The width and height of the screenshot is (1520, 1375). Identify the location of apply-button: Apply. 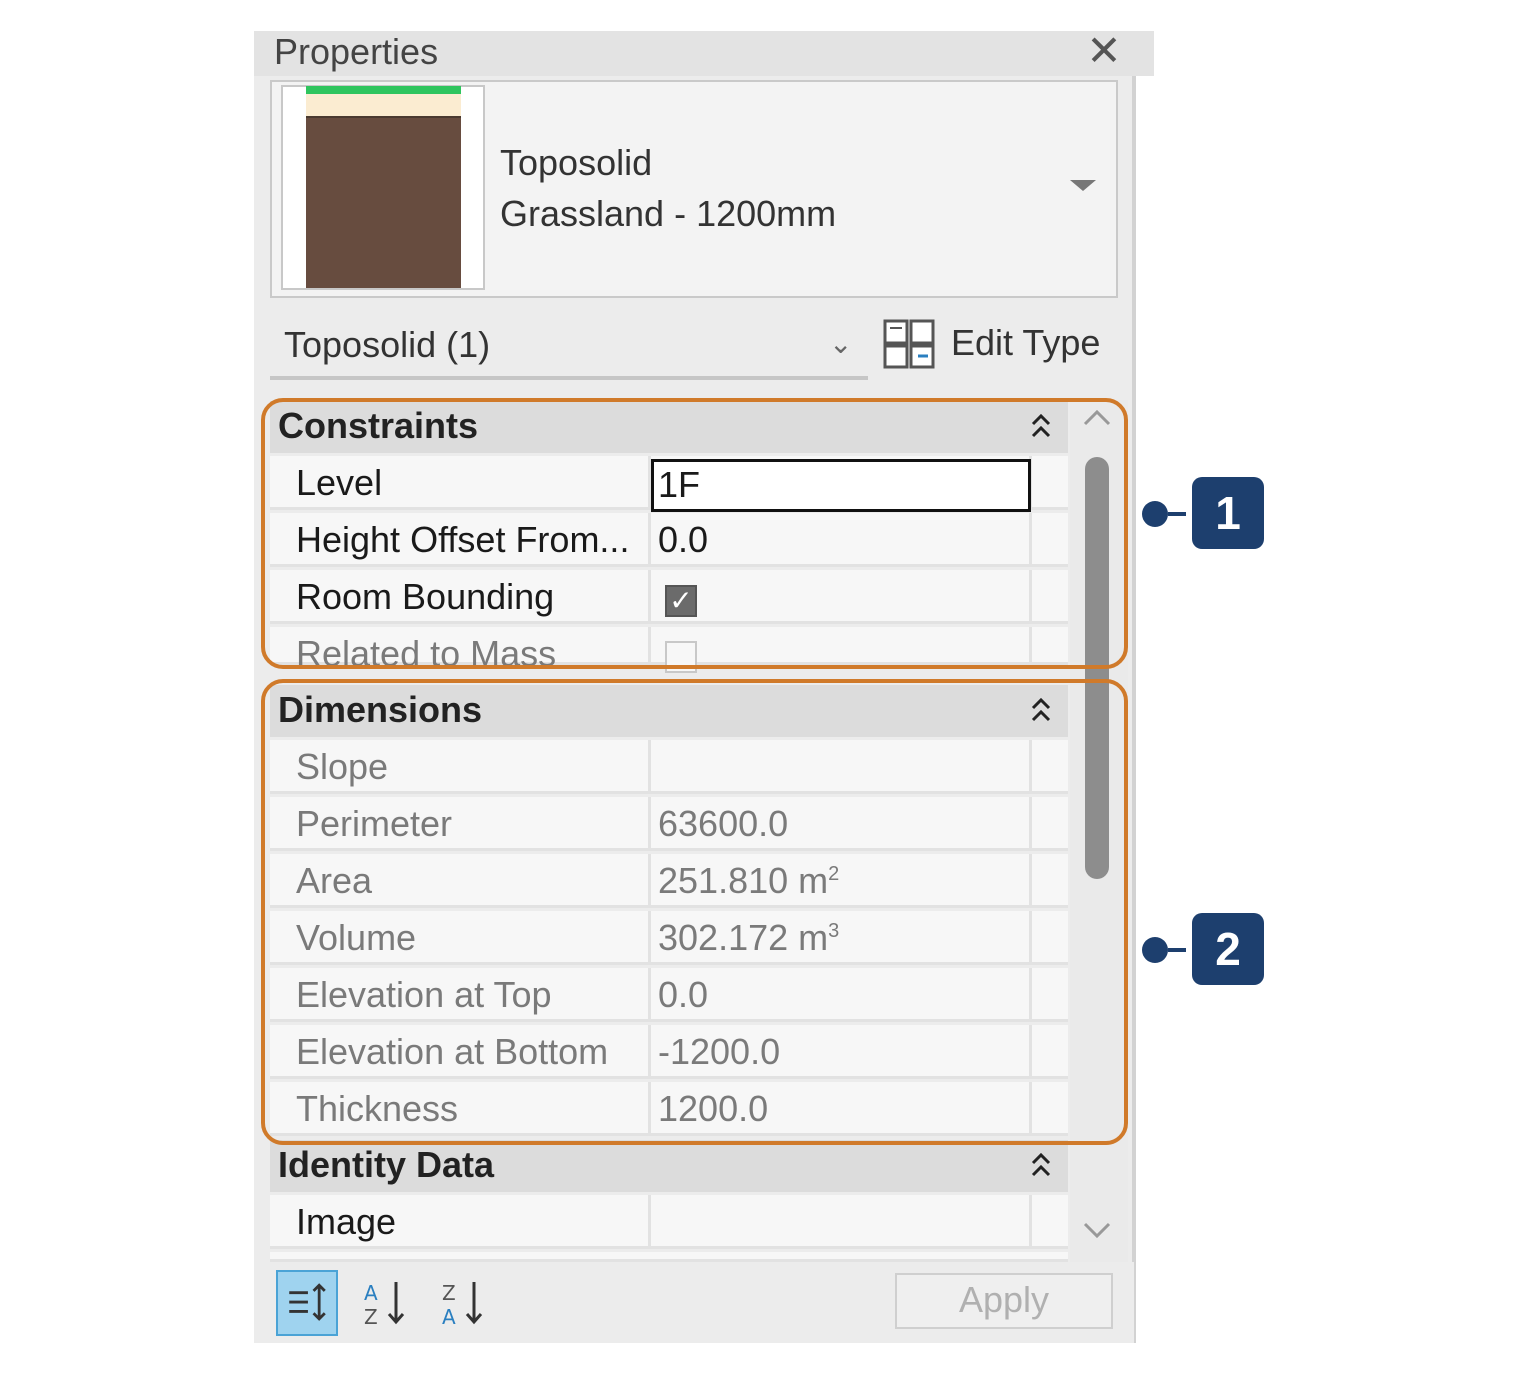
(1004, 1301).